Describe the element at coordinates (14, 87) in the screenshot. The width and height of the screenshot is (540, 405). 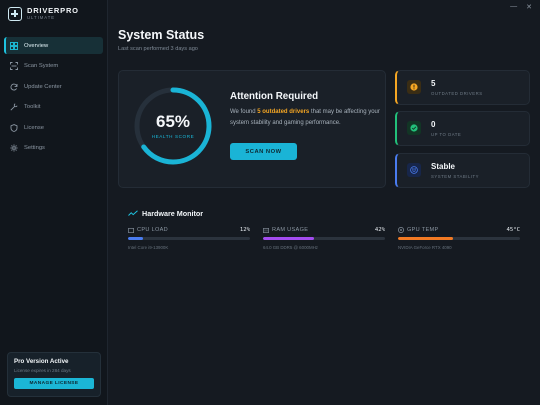
I see `refresh-icon` at that location.